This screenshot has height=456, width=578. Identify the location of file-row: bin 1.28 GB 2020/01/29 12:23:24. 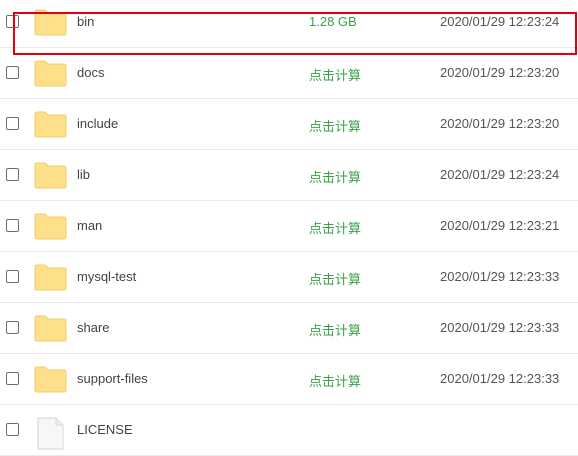
(289, 24).